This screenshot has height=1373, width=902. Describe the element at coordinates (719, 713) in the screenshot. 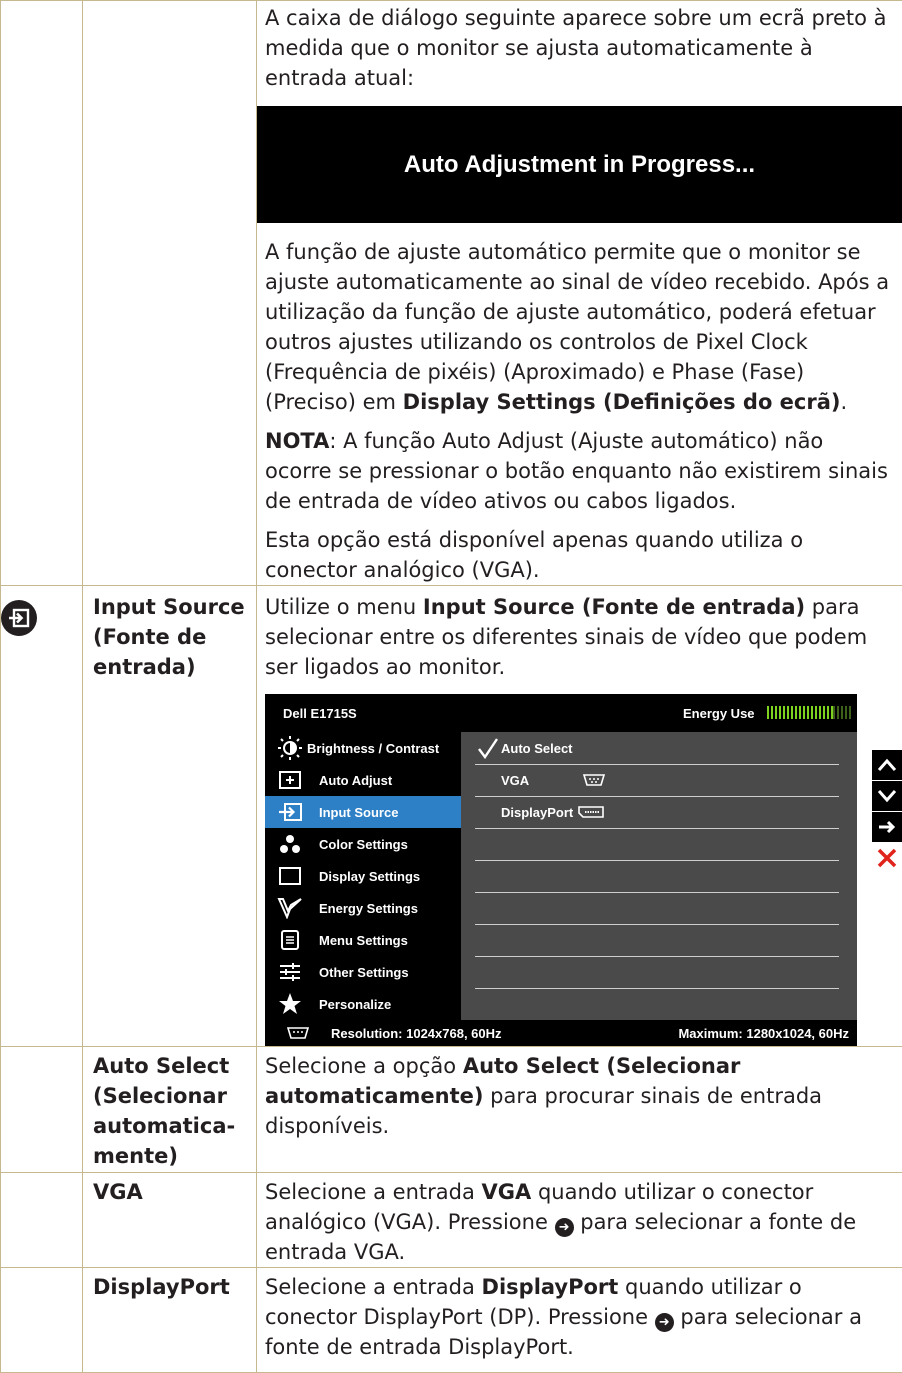

I see `osd-energy-label: Energy Use` at that location.